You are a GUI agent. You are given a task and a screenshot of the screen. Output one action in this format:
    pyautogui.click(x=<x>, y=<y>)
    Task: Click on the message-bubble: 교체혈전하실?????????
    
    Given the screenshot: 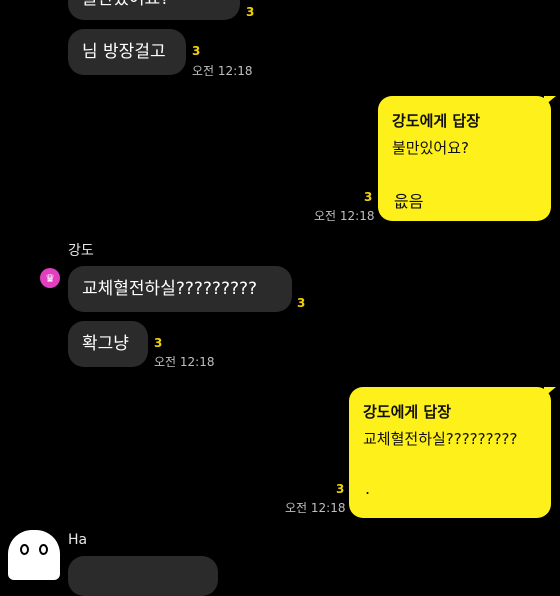 What is the action you would take?
    pyautogui.click(x=180, y=289)
    